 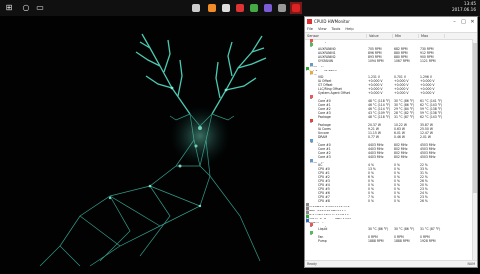 What do you see at coordinates (312, 264) in the screenshot?
I see `status-text: Ready` at bounding box center [312, 264].